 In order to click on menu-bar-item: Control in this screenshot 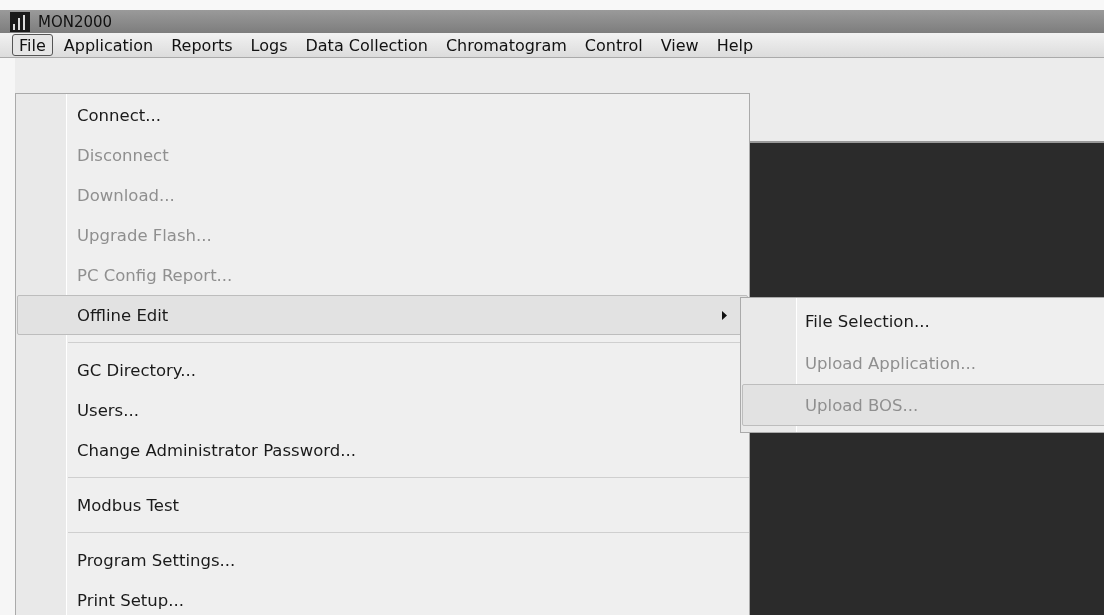, I will do `click(613, 45)`.